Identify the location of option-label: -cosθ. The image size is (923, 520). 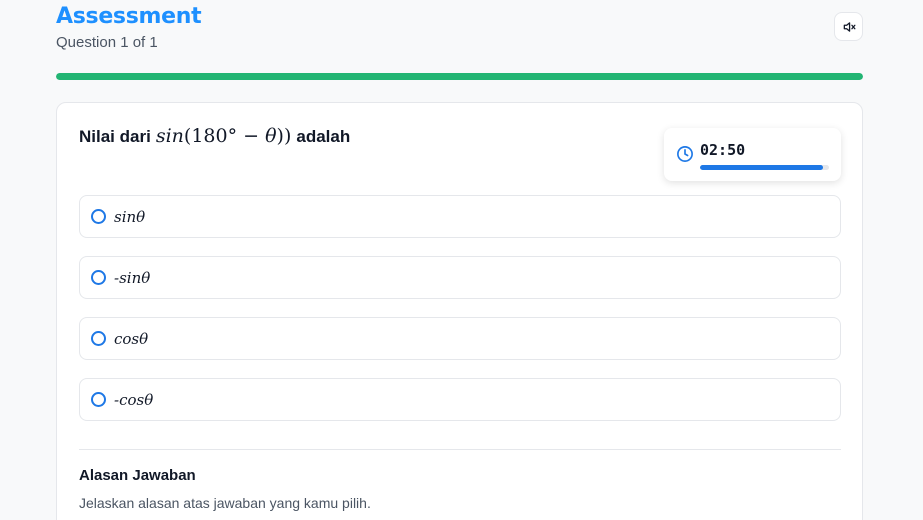
(134, 399).